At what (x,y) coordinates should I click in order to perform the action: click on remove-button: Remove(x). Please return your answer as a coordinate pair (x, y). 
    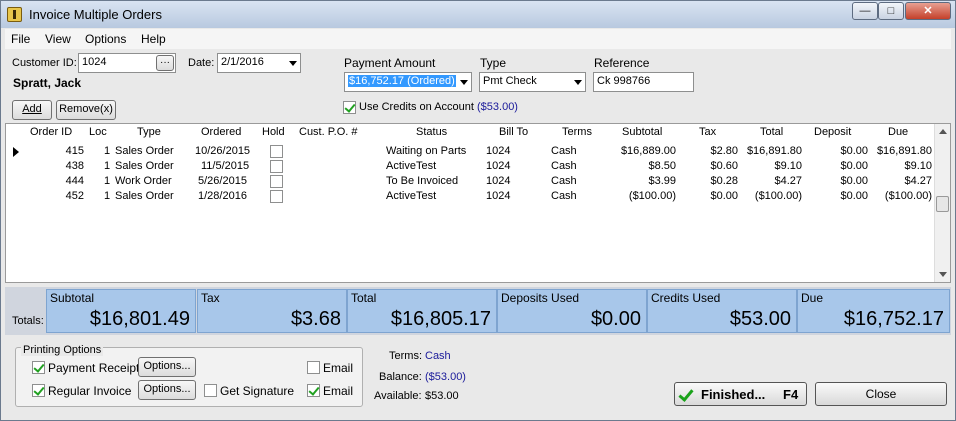
    Looking at the image, I should click on (86, 110).